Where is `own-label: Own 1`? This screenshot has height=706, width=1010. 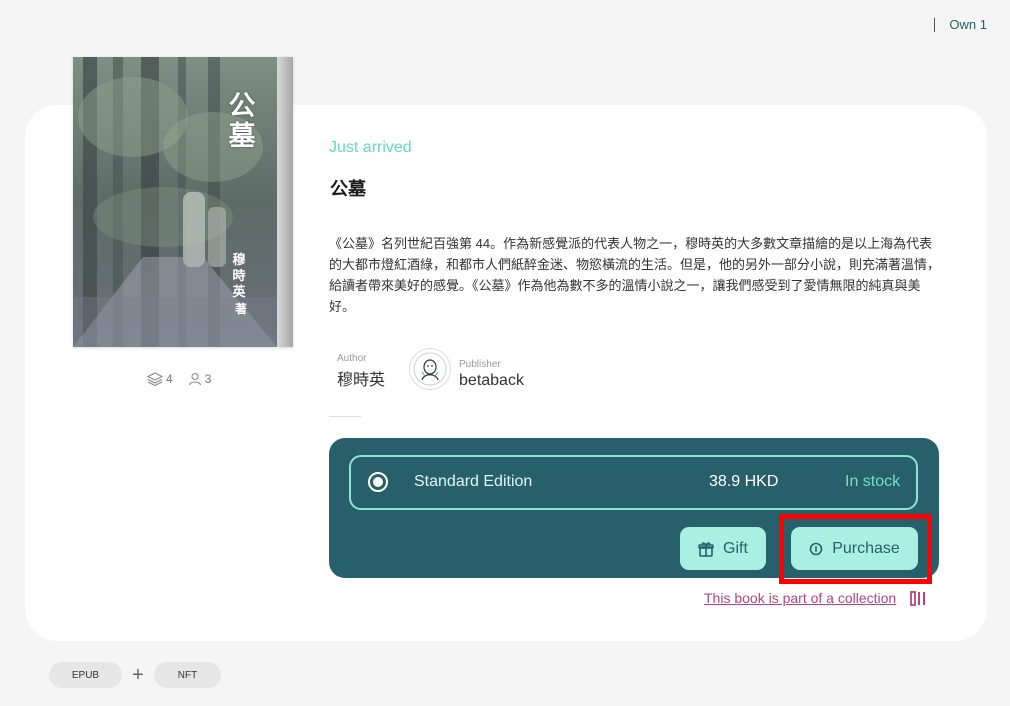 own-label: Own 1 is located at coordinates (968, 24).